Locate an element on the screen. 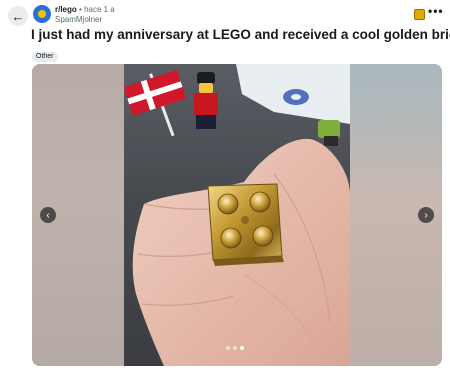 The width and height of the screenshot is (450, 372). back-button: ← is located at coordinates (18, 16).